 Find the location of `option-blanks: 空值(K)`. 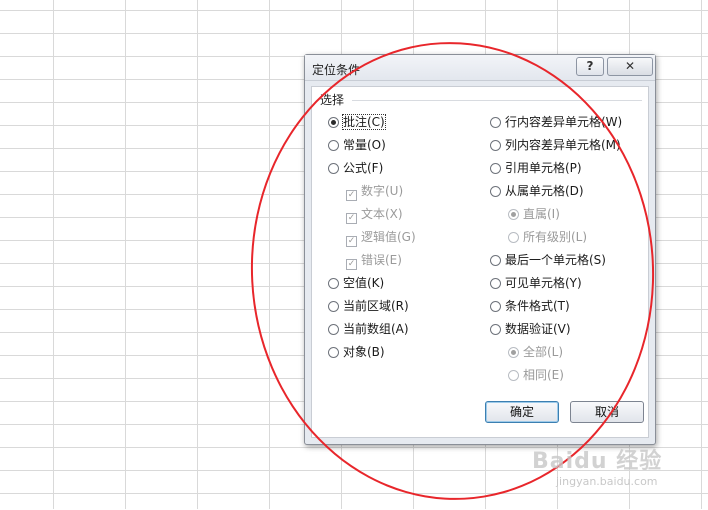

option-blanks: 空值(K) is located at coordinates (356, 283).